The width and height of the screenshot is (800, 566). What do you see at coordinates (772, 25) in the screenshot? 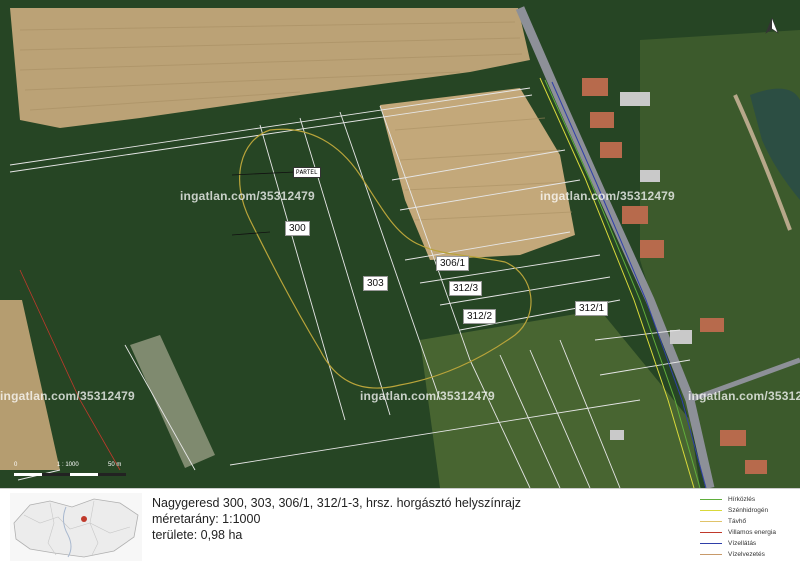
I see `north-arrow-icon` at bounding box center [772, 25].